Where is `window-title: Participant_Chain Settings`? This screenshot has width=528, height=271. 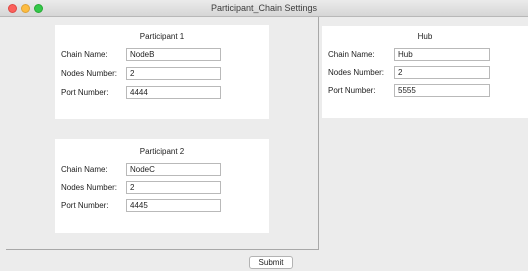
window-title: Participant_Chain Settings is located at coordinates (264, 8).